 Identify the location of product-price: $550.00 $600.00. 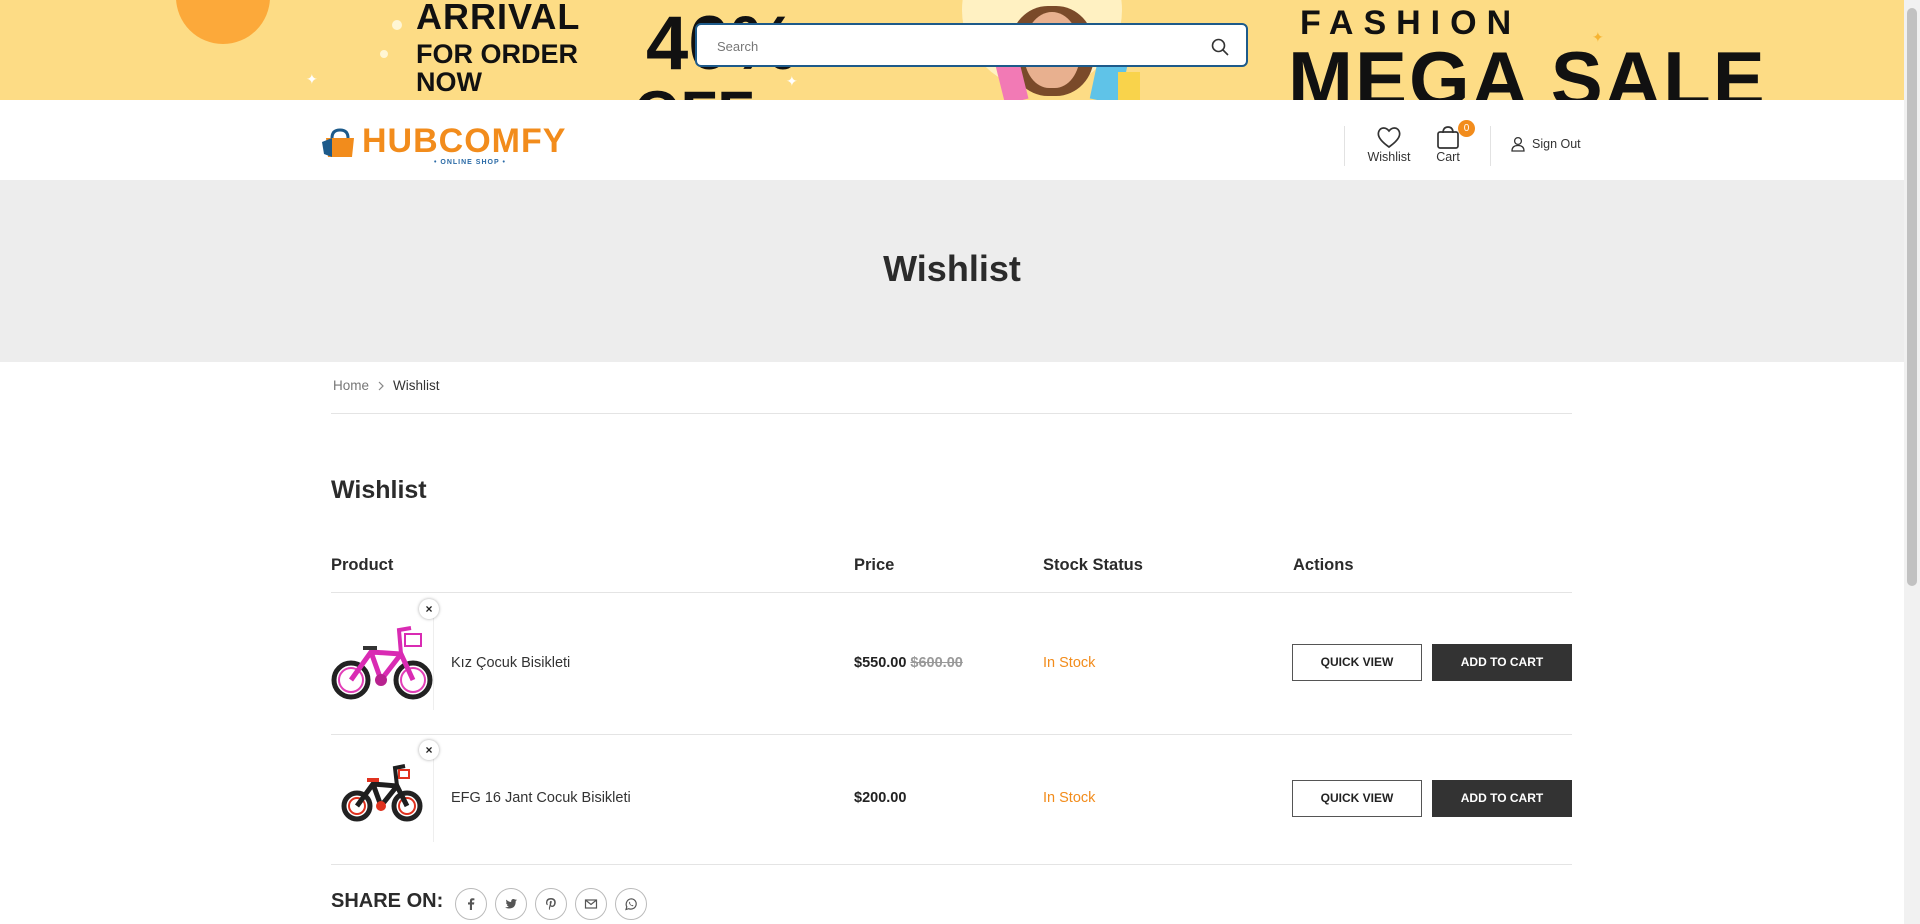
(908, 663).